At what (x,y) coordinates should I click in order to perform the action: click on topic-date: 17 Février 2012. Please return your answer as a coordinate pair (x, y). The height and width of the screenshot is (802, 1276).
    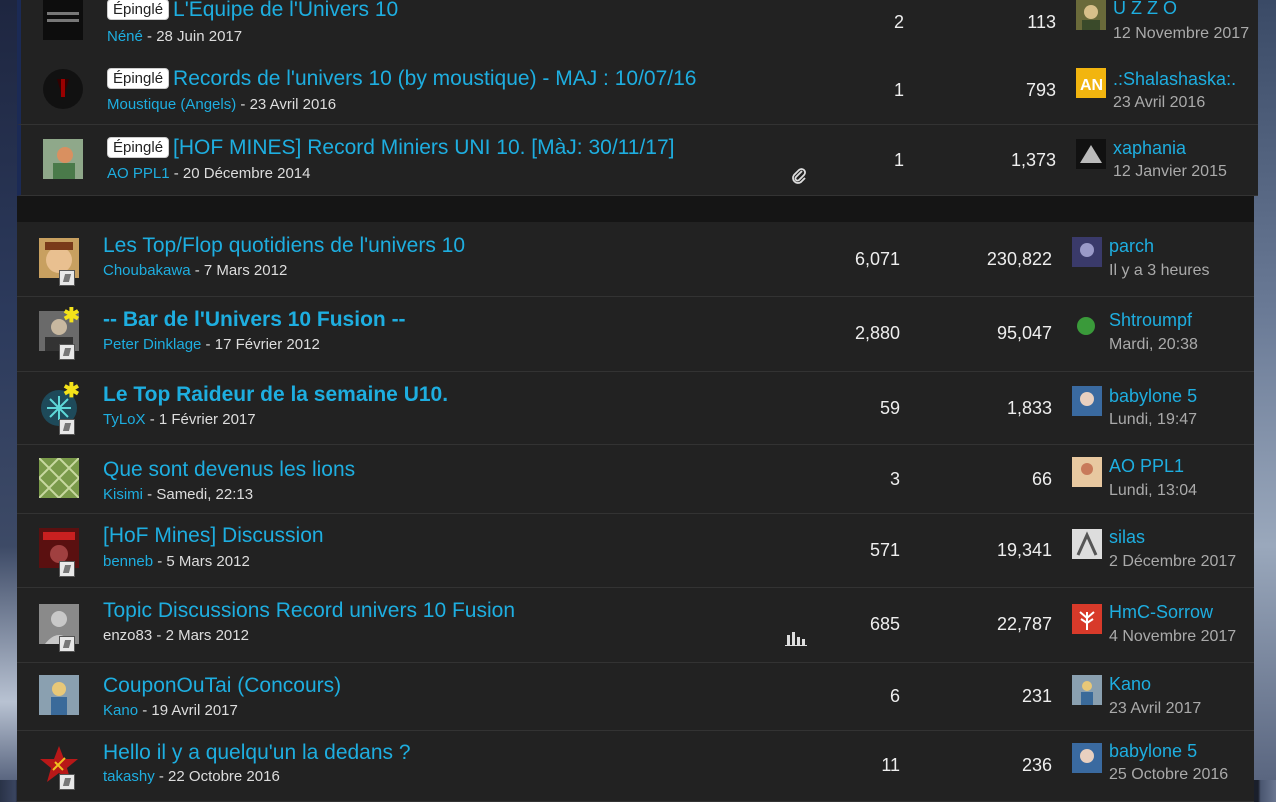
    Looking at the image, I should click on (267, 344).